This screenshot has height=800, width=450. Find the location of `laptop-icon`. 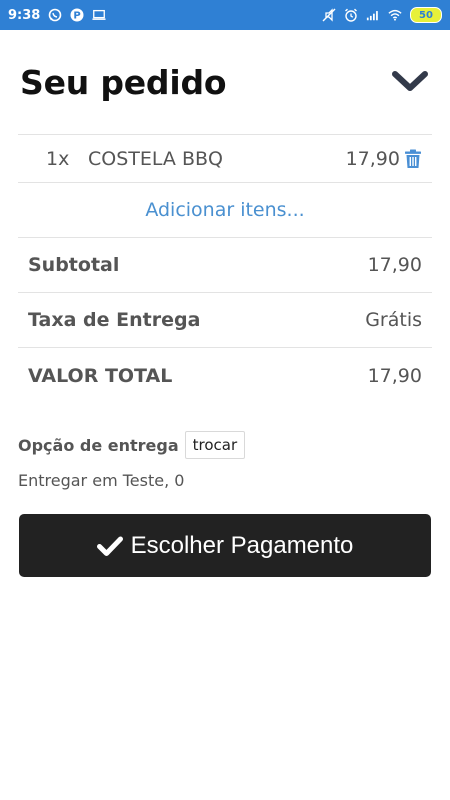

laptop-icon is located at coordinates (99, 15).